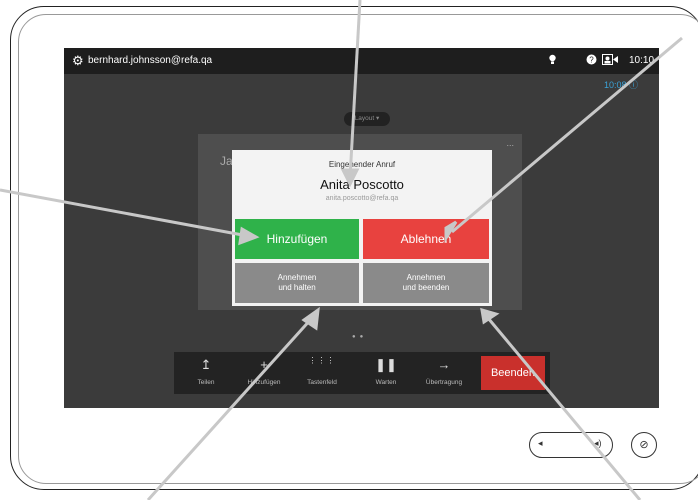  I want to click on arrow-add, so click(124, 213).